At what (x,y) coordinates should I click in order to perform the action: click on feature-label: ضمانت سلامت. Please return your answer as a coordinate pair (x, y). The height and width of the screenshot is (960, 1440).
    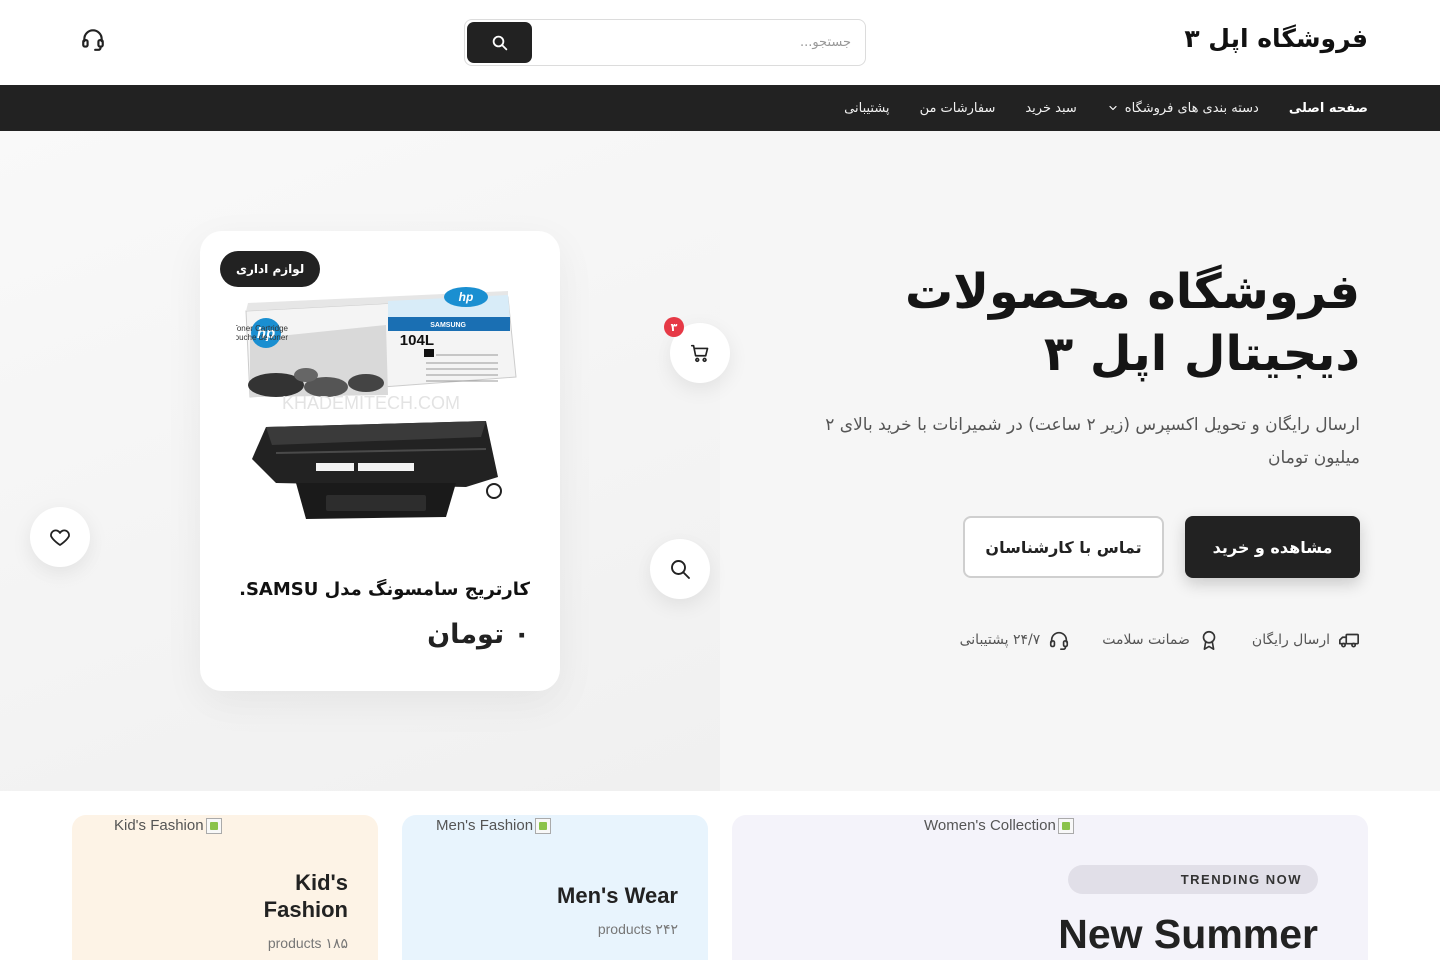
    Looking at the image, I should click on (1146, 640).